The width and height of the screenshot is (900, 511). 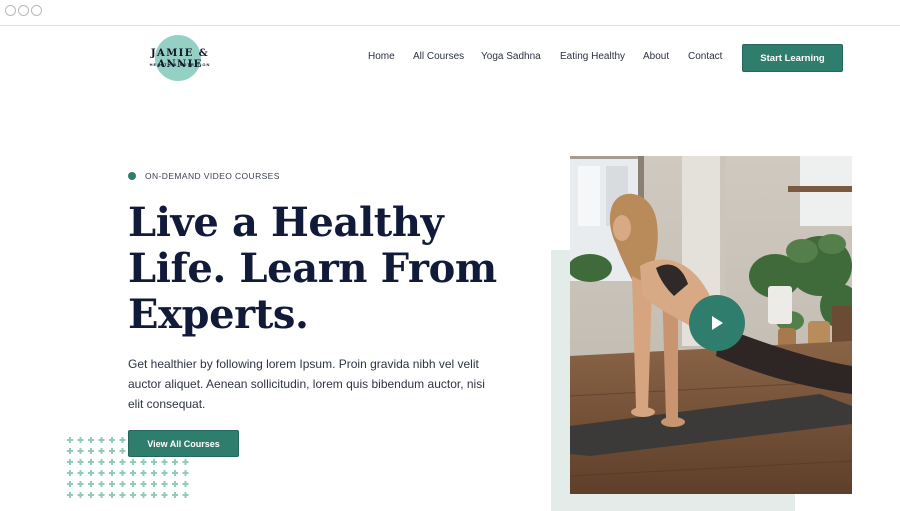 I want to click on play-video-button, so click(x=717, y=323).